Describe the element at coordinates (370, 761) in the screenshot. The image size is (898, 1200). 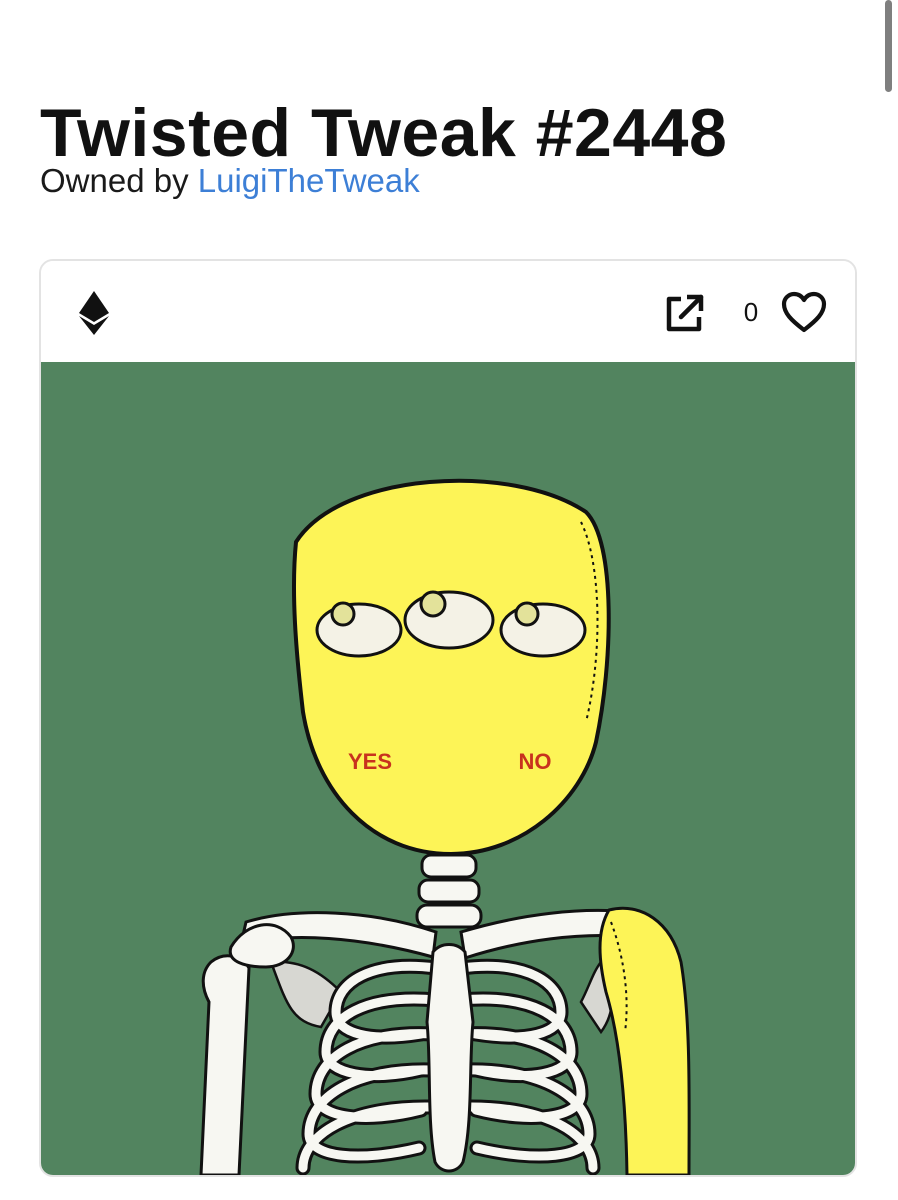
I see `cheek-left-text: YES` at that location.